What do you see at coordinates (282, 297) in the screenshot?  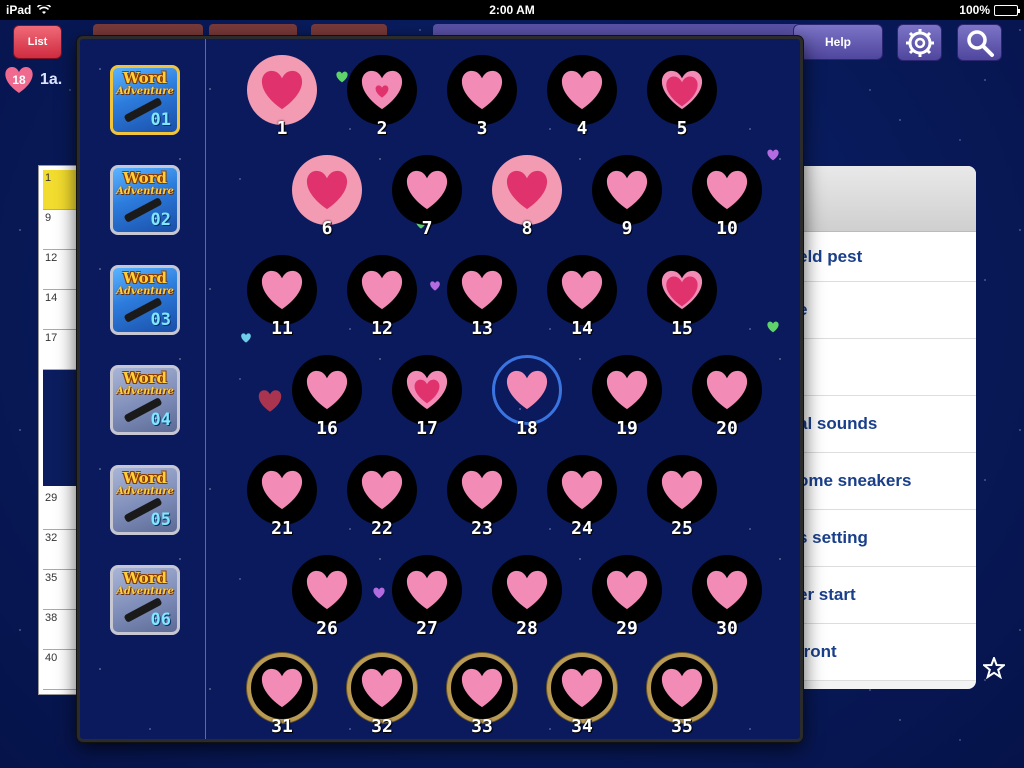 I see `level-button-11: 11` at bounding box center [282, 297].